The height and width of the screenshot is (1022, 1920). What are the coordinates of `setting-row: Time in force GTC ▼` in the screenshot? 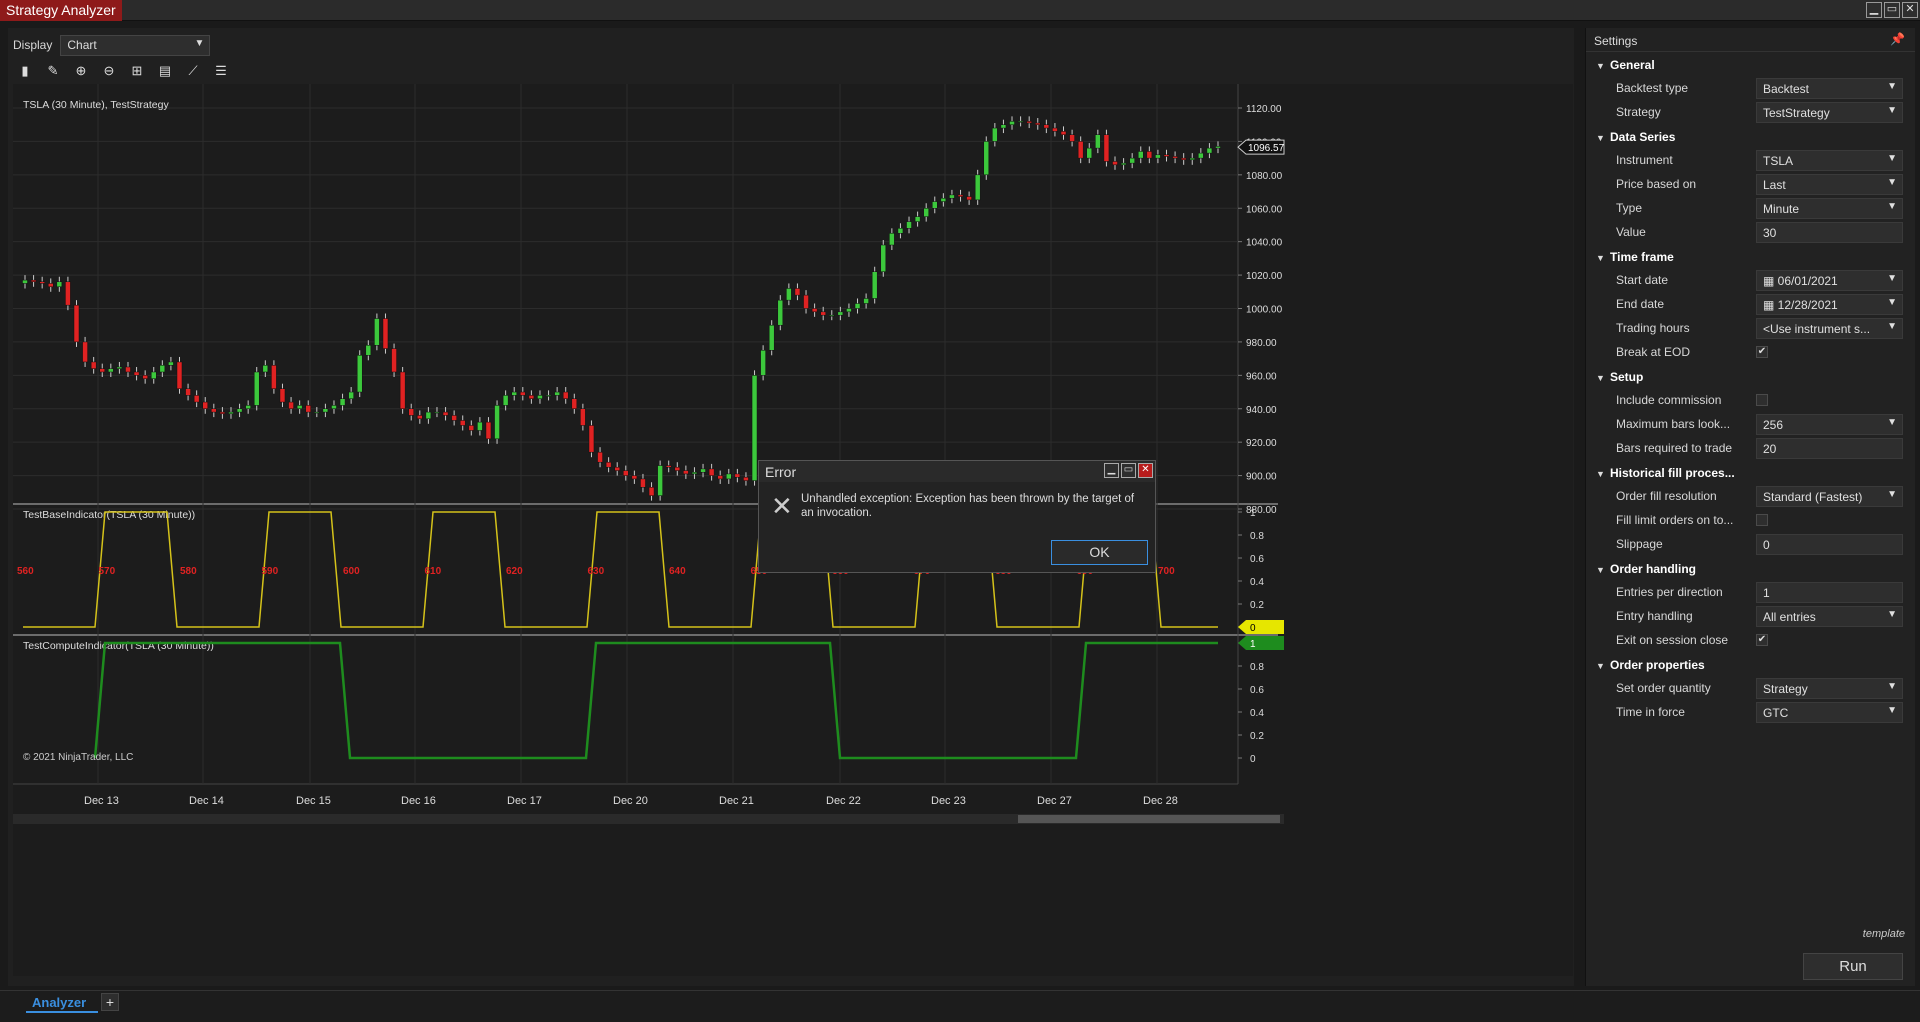 It's located at (1750, 712).